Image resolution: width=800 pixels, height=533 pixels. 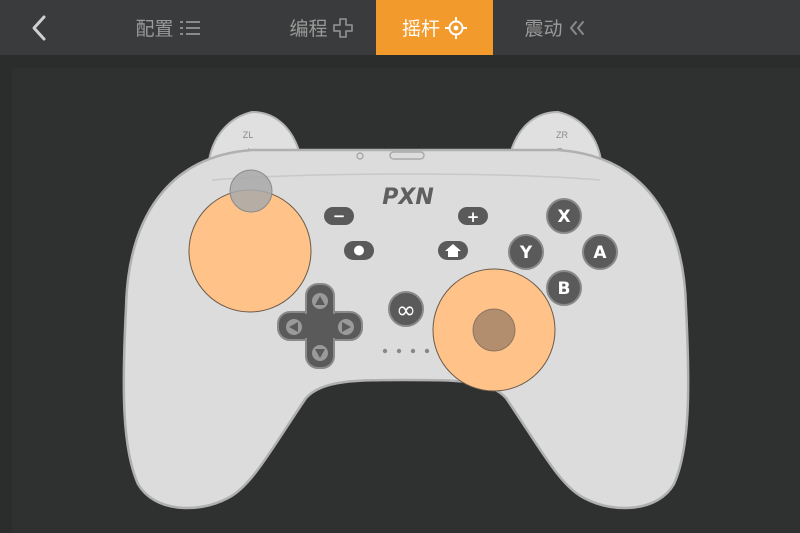 I want to click on x-button: X, so click(x=564, y=216).